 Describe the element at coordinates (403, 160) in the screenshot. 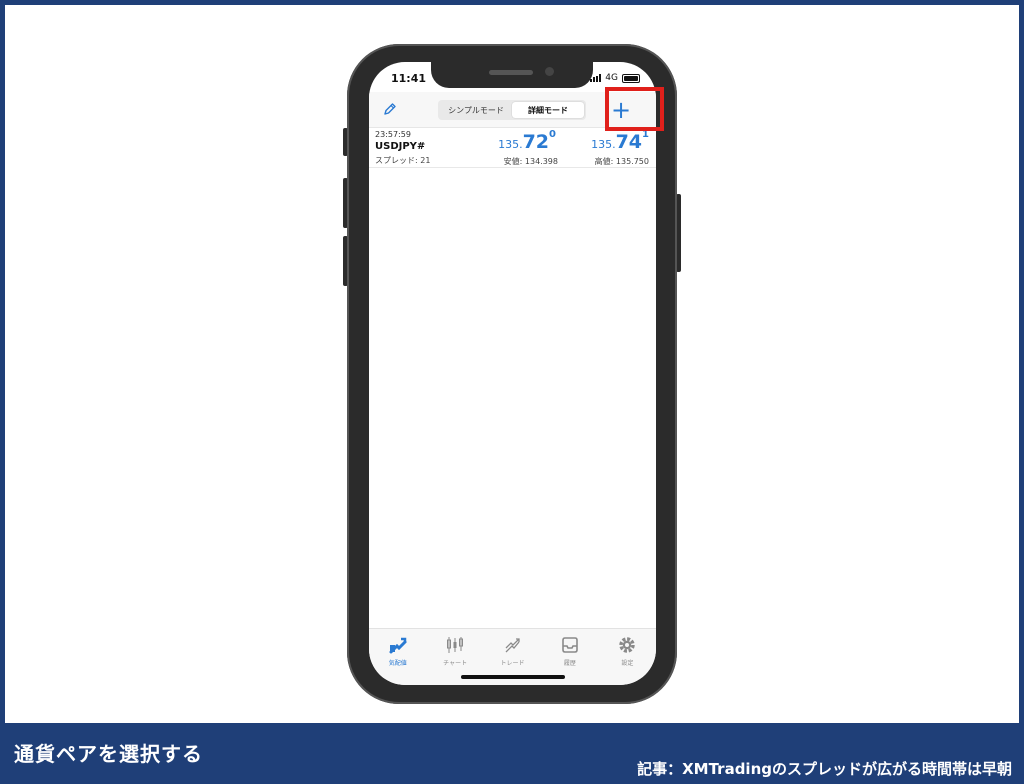

I see `quote-spread: スプレッド: 21` at that location.